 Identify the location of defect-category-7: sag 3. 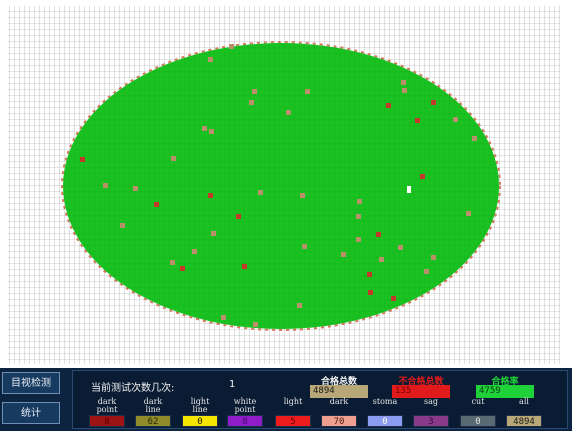
(431, 412).